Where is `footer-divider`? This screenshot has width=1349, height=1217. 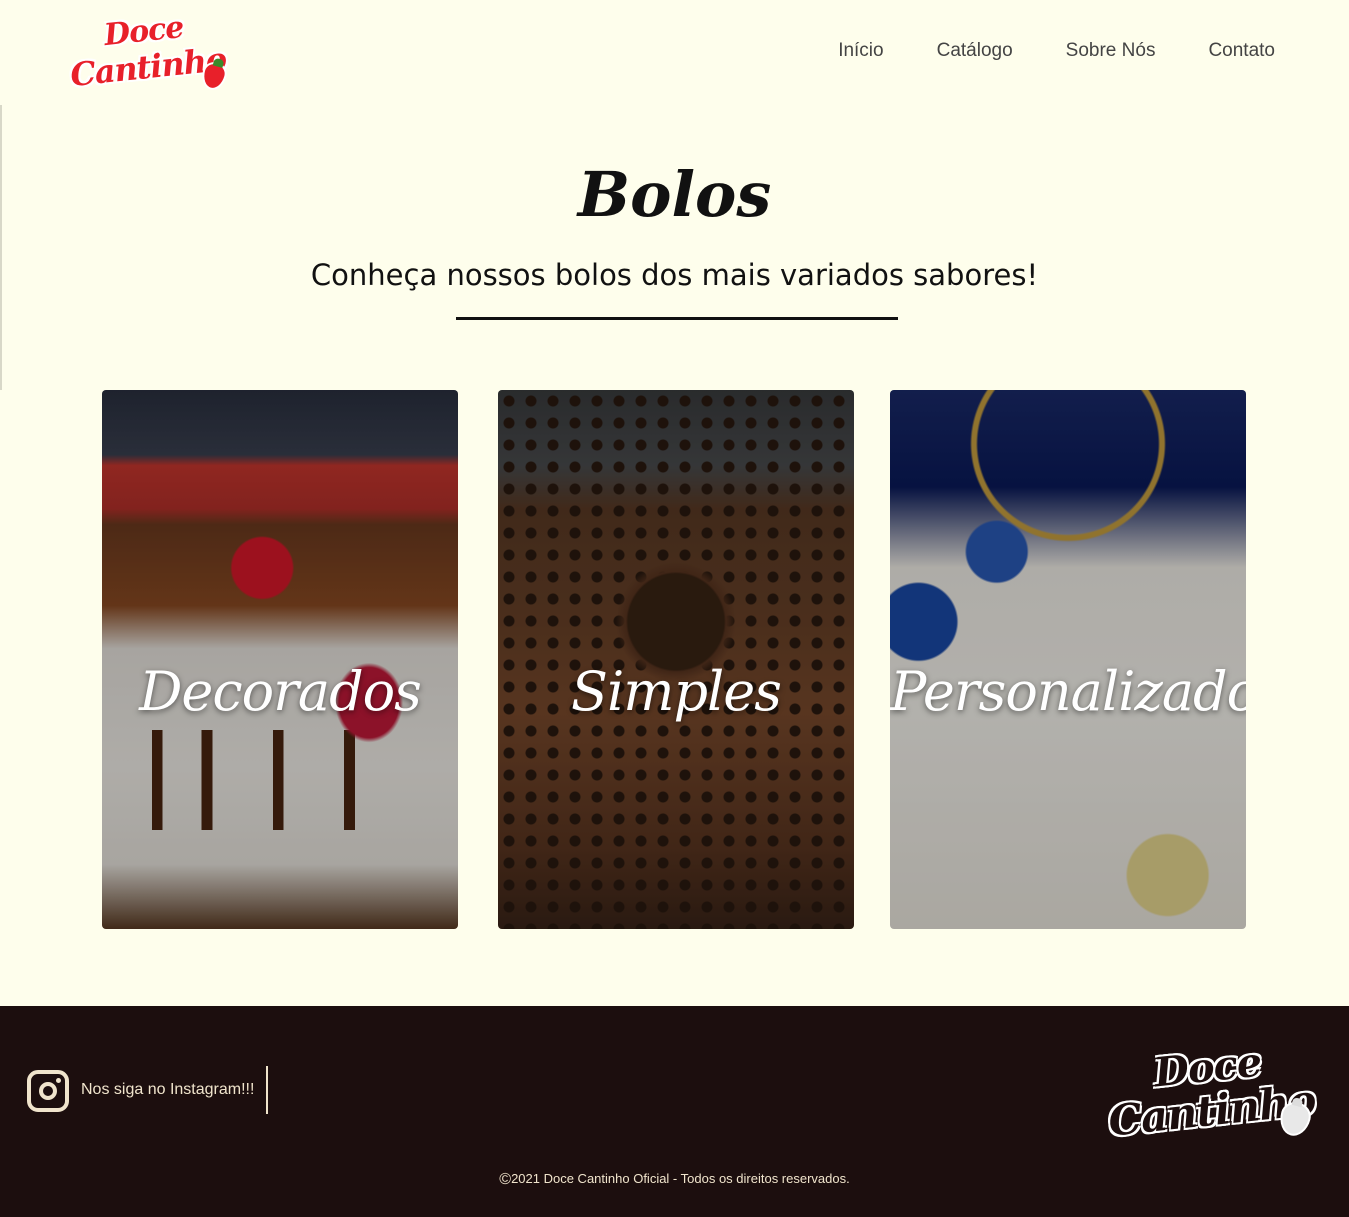
footer-divider is located at coordinates (267, 1090).